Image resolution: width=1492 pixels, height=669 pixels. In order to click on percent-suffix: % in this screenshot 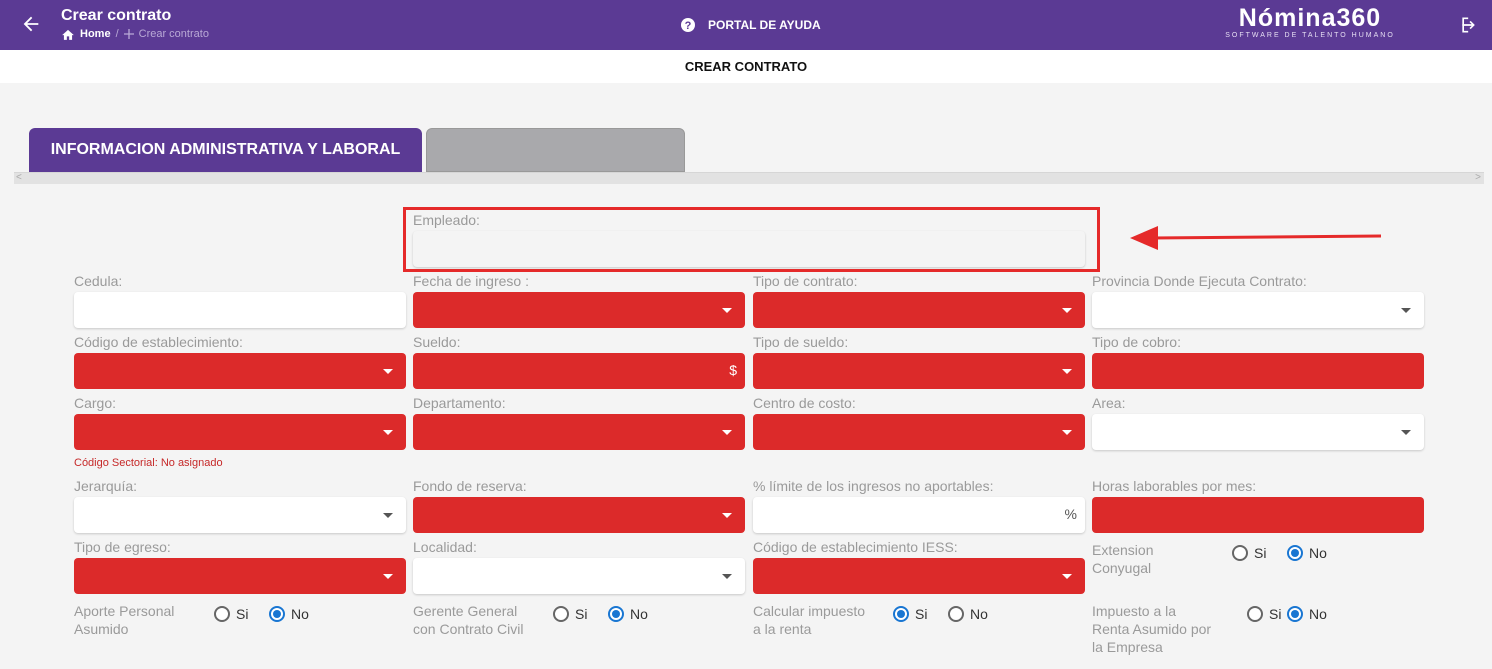, I will do `click(1070, 514)`.